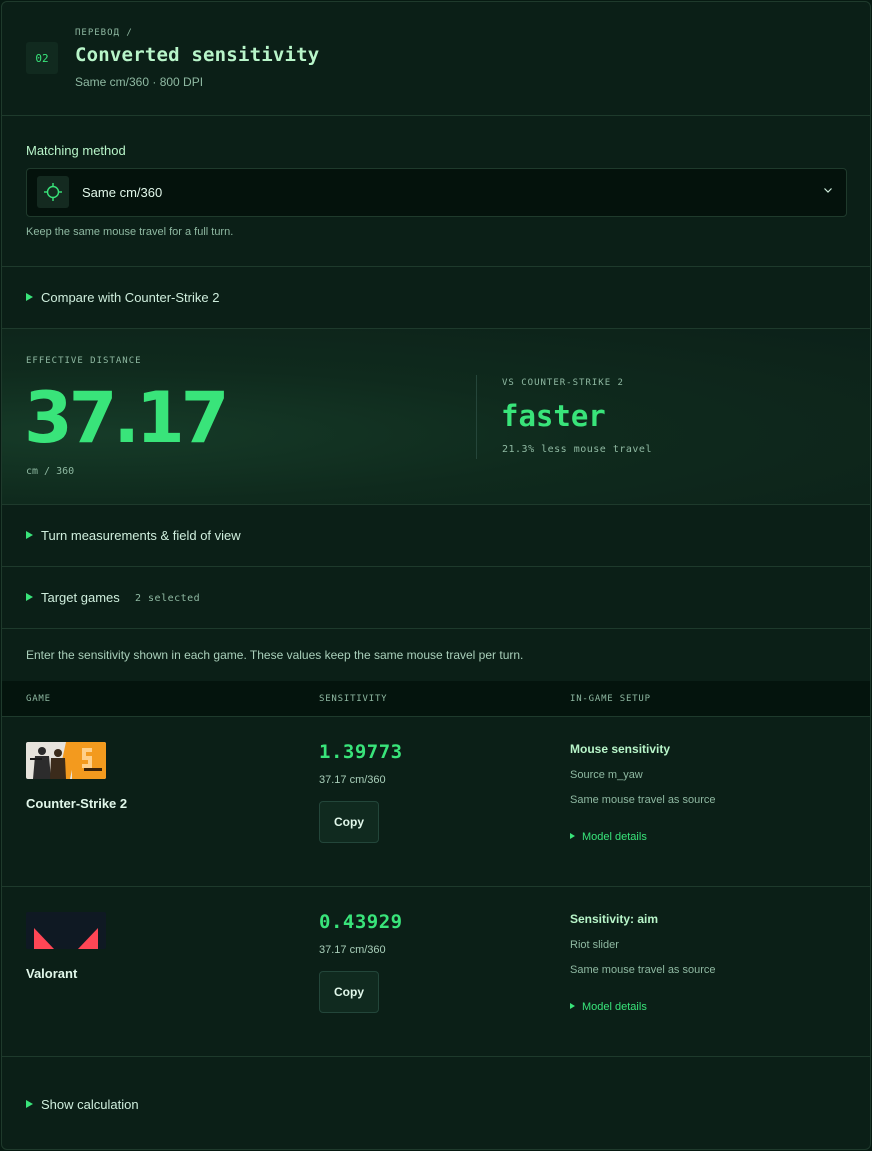 This screenshot has height=1151, width=872. What do you see at coordinates (50, 471) in the screenshot?
I see `effective-distance-unit: cm / 360` at bounding box center [50, 471].